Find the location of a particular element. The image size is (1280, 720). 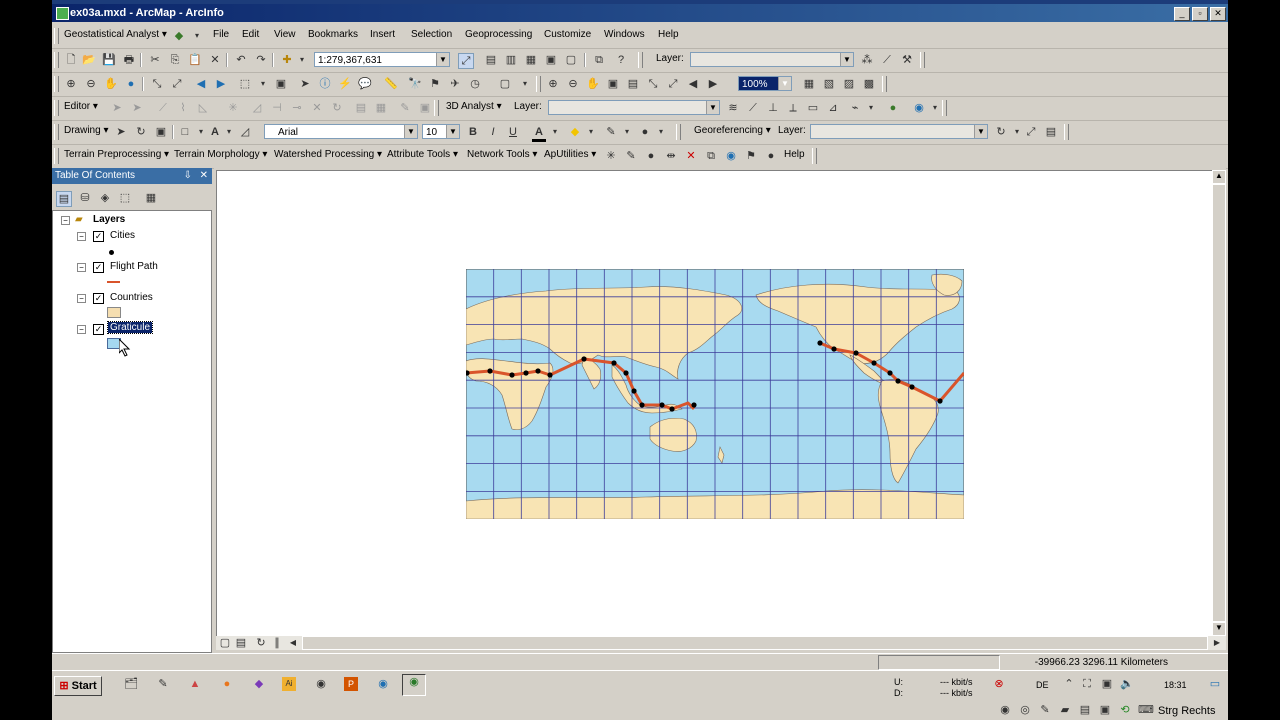

globe-icon: ◉ is located at coordinates (731, 156).